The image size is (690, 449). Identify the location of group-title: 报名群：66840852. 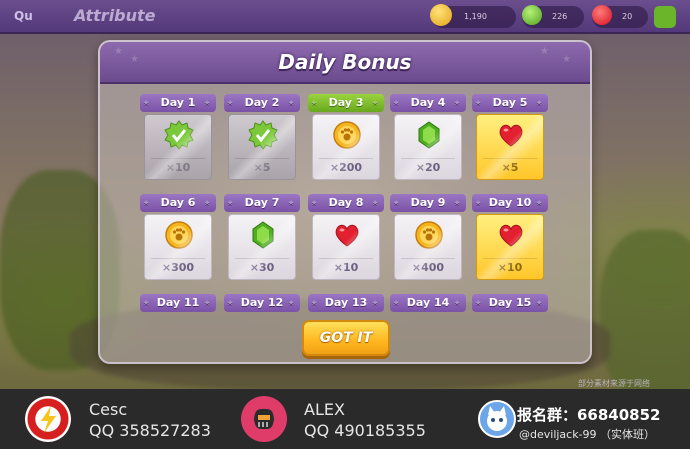
(589, 415).